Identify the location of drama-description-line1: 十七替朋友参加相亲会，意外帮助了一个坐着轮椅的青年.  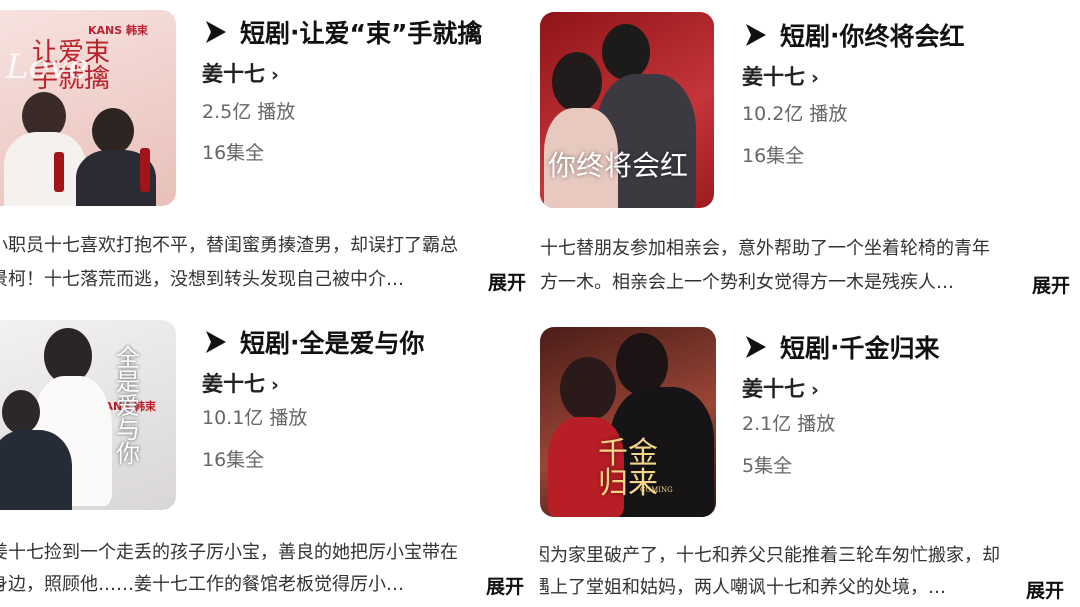
(765, 248).